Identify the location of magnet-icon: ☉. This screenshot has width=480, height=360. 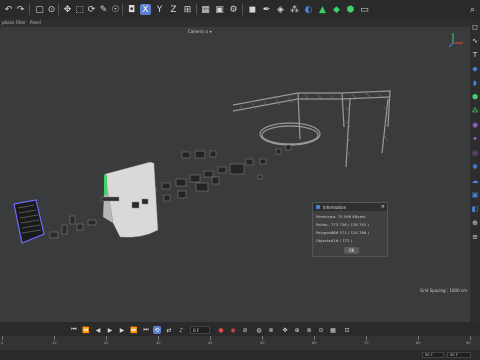
(115, 9).